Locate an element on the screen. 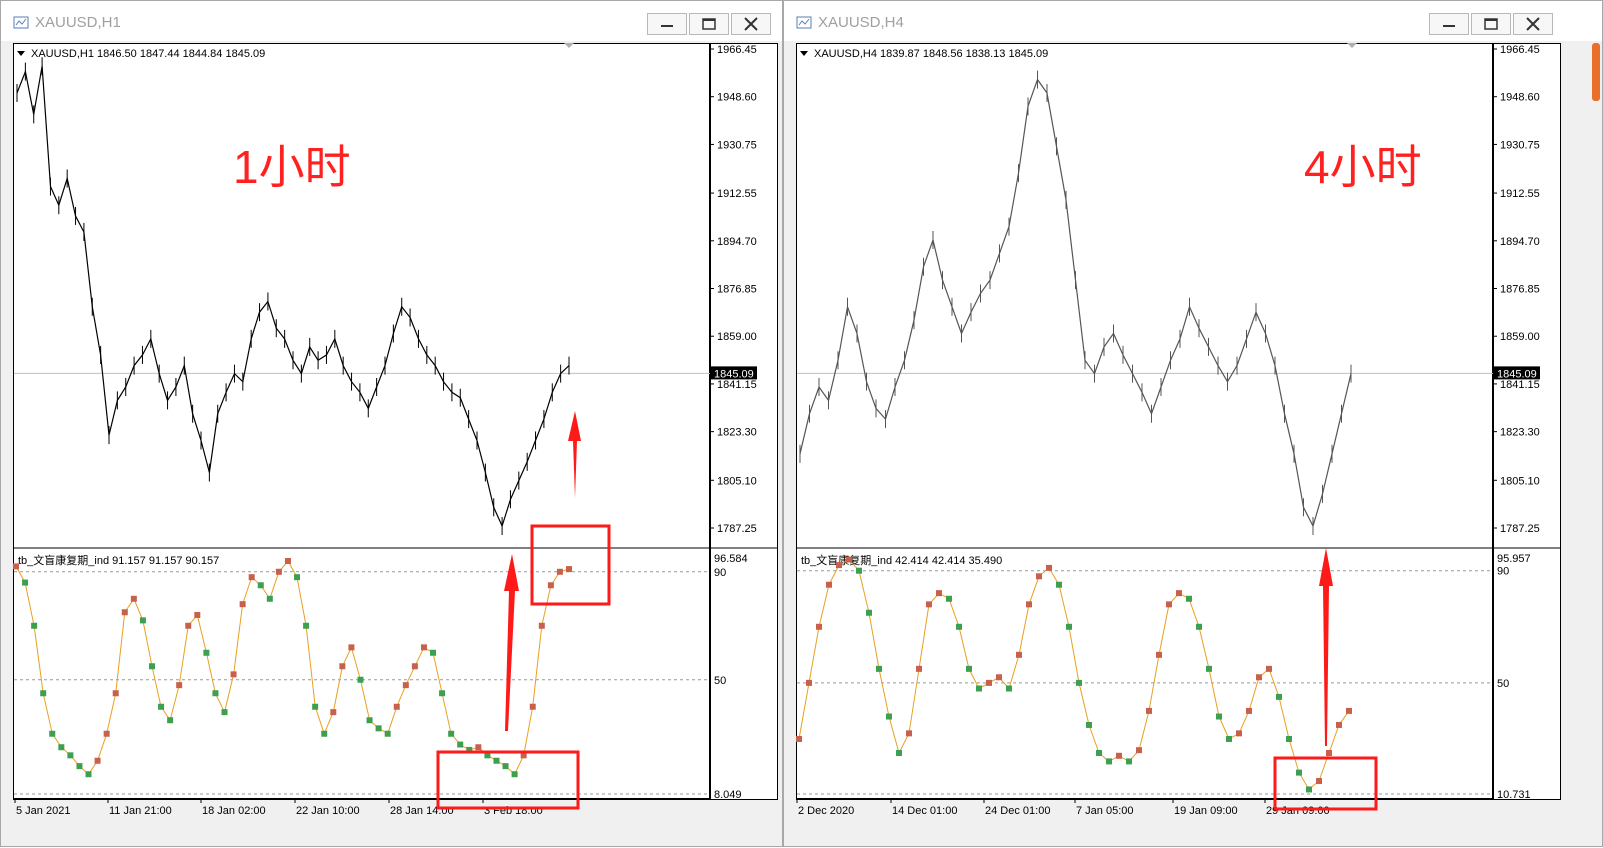 This screenshot has width=1603, height=848. time-tick-label: 2 Dec 2020 is located at coordinates (826, 811).